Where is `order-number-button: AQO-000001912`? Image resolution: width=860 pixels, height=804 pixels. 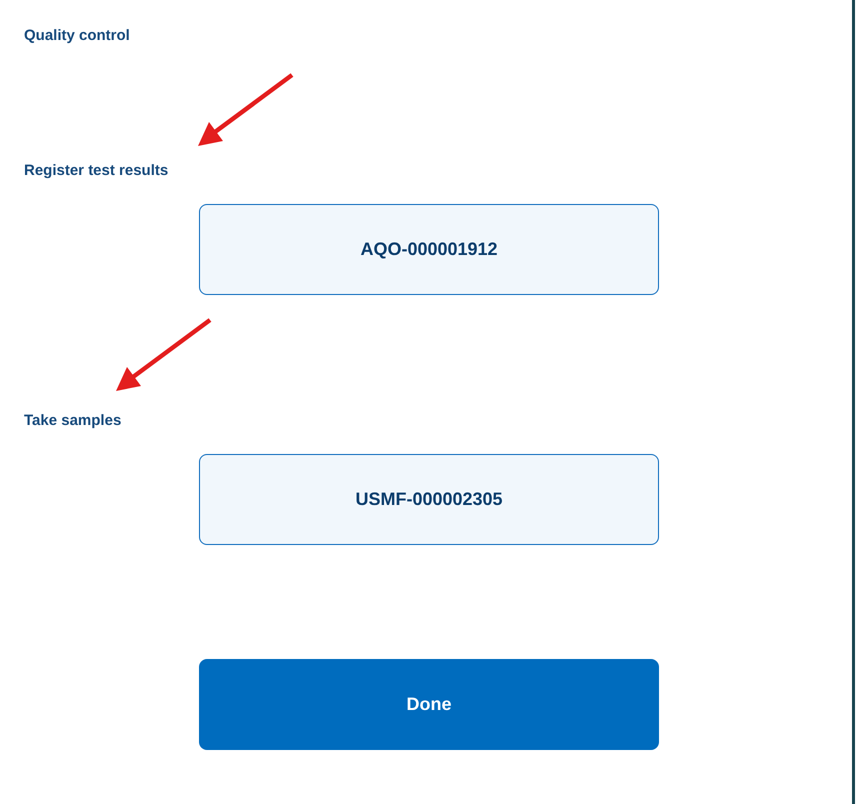
order-number-button: AQO-000001912 is located at coordinates (429, 249).